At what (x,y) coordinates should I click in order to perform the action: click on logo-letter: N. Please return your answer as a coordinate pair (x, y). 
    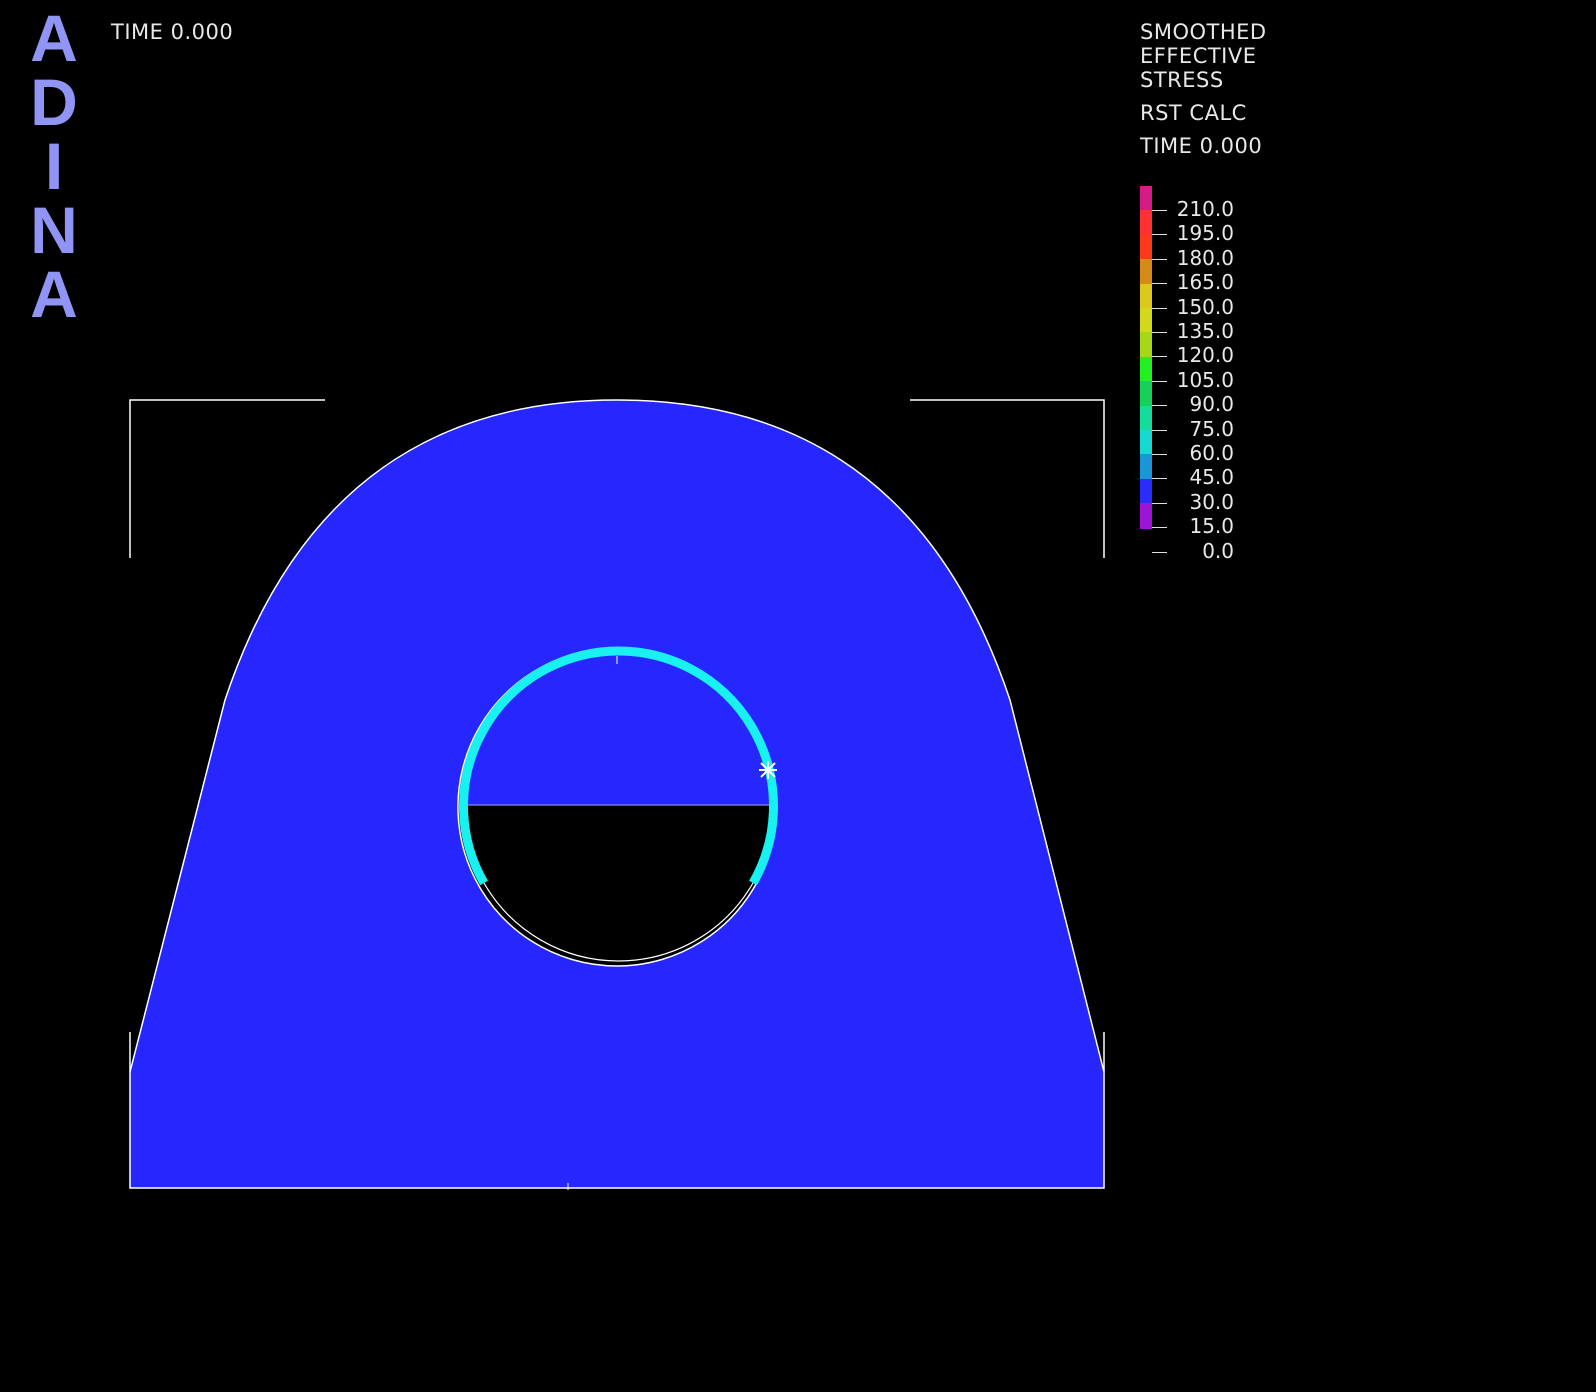
    Looking at the image, I should click on (54, 230).